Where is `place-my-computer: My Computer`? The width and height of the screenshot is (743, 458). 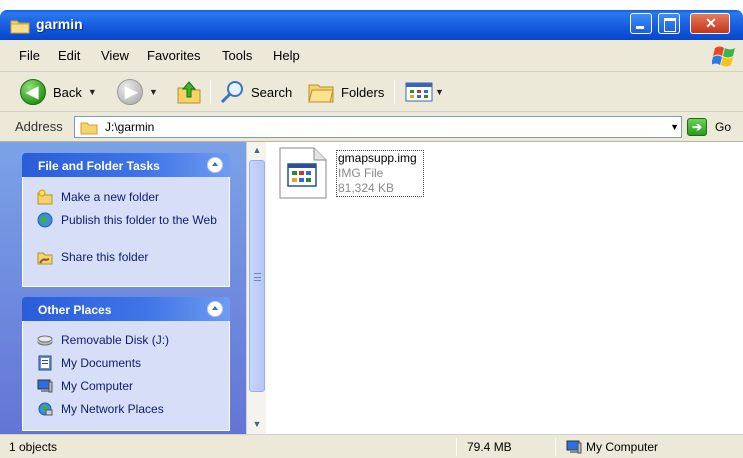 place-my-computer: My Computer is located at coordinates (85, 386).